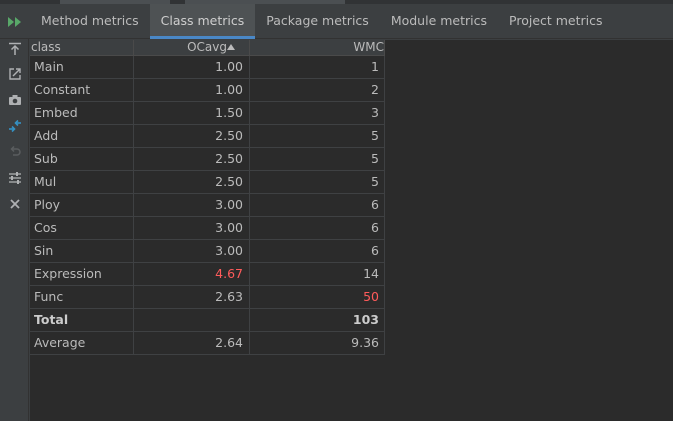  I want to click on column-header-class: class, so click(82, 48).